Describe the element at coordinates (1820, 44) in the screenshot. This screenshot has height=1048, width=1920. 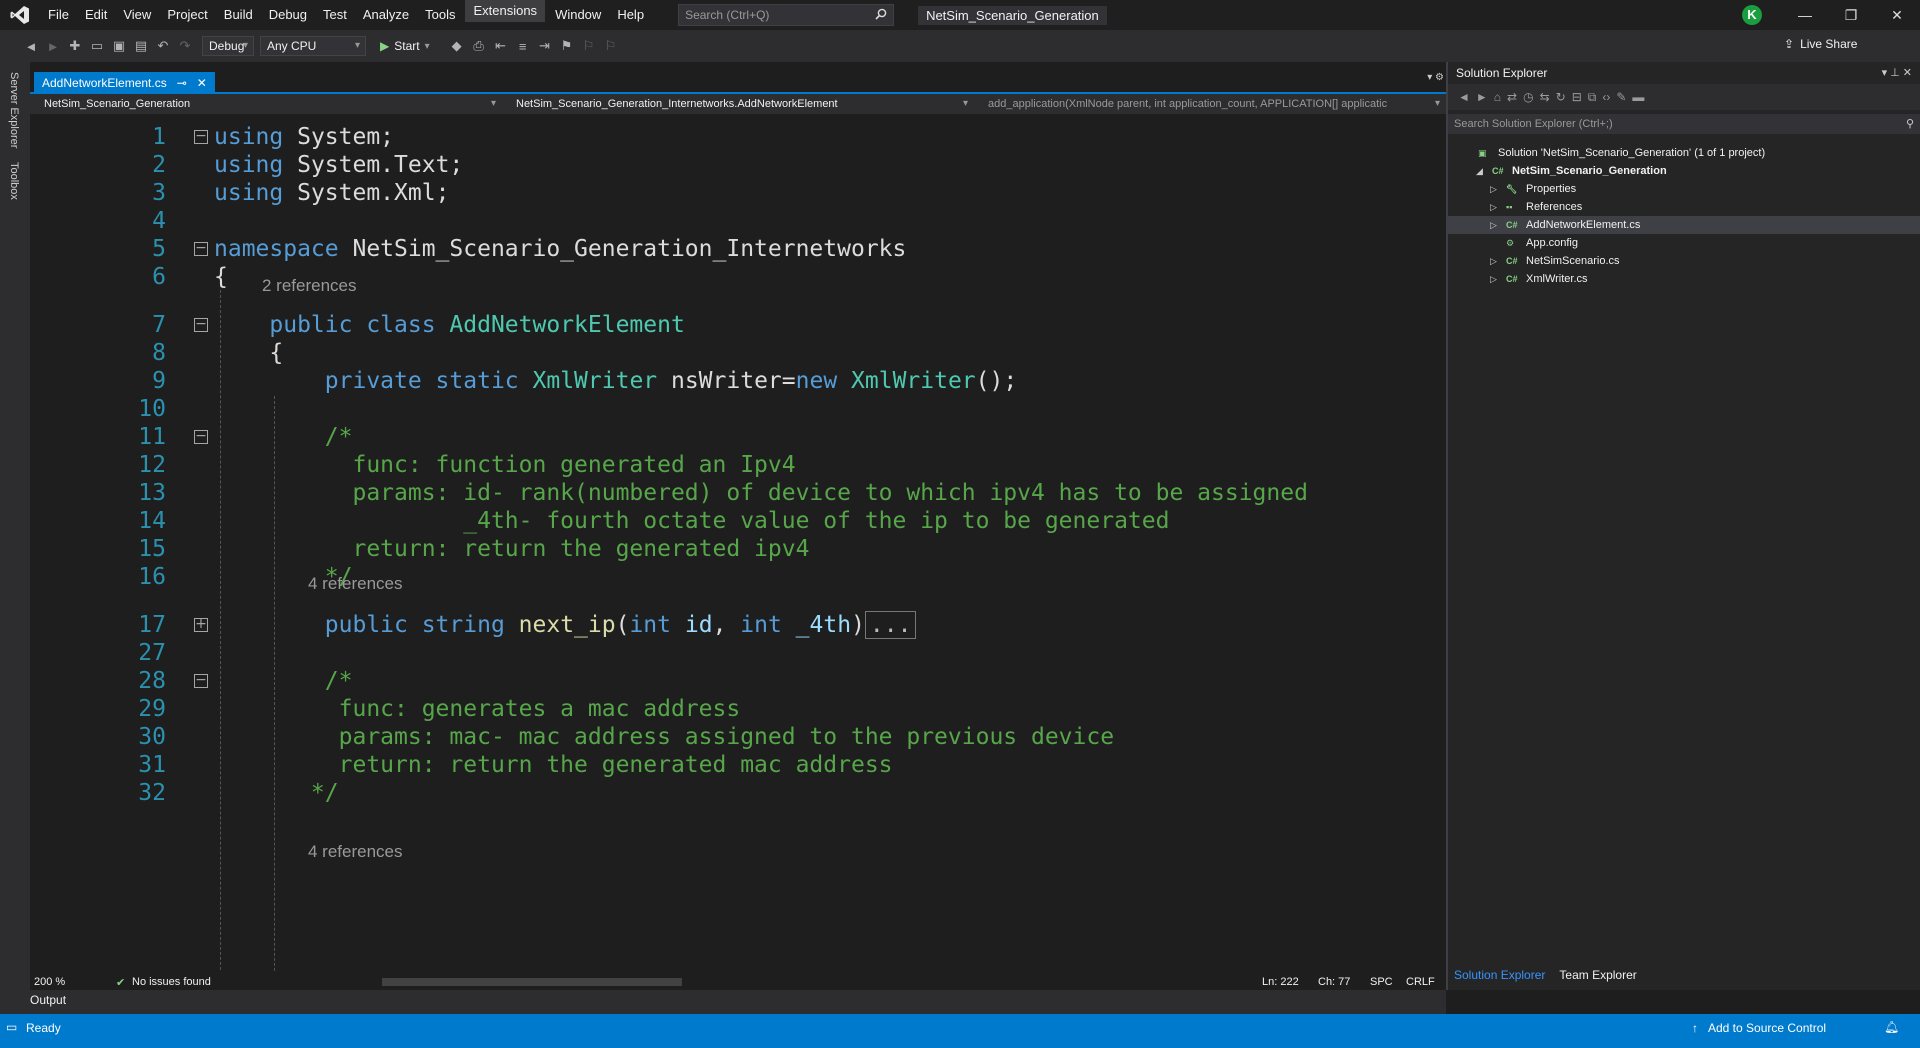
I see `live-share-button: ⇪ Live Share` at that location.